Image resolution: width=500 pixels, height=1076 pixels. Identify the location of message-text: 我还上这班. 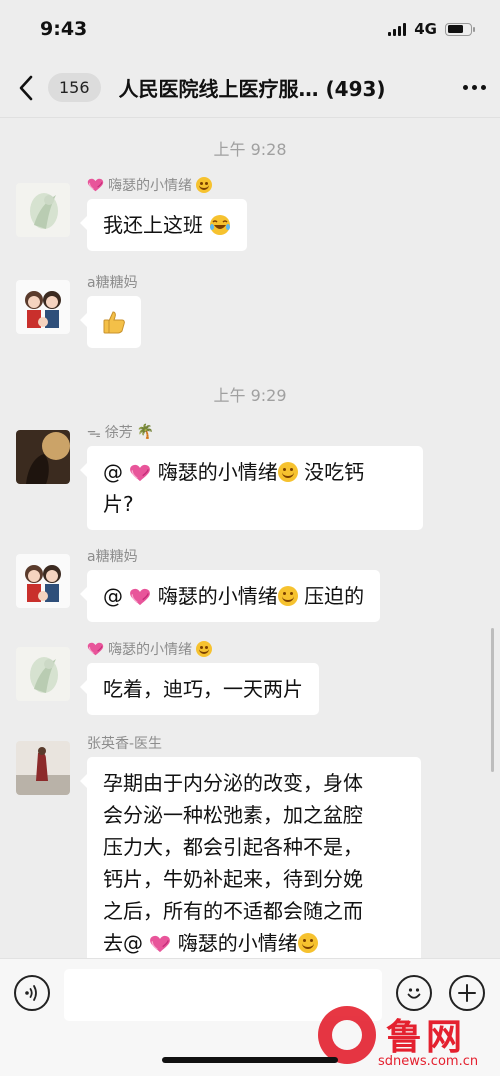
(153, 225).